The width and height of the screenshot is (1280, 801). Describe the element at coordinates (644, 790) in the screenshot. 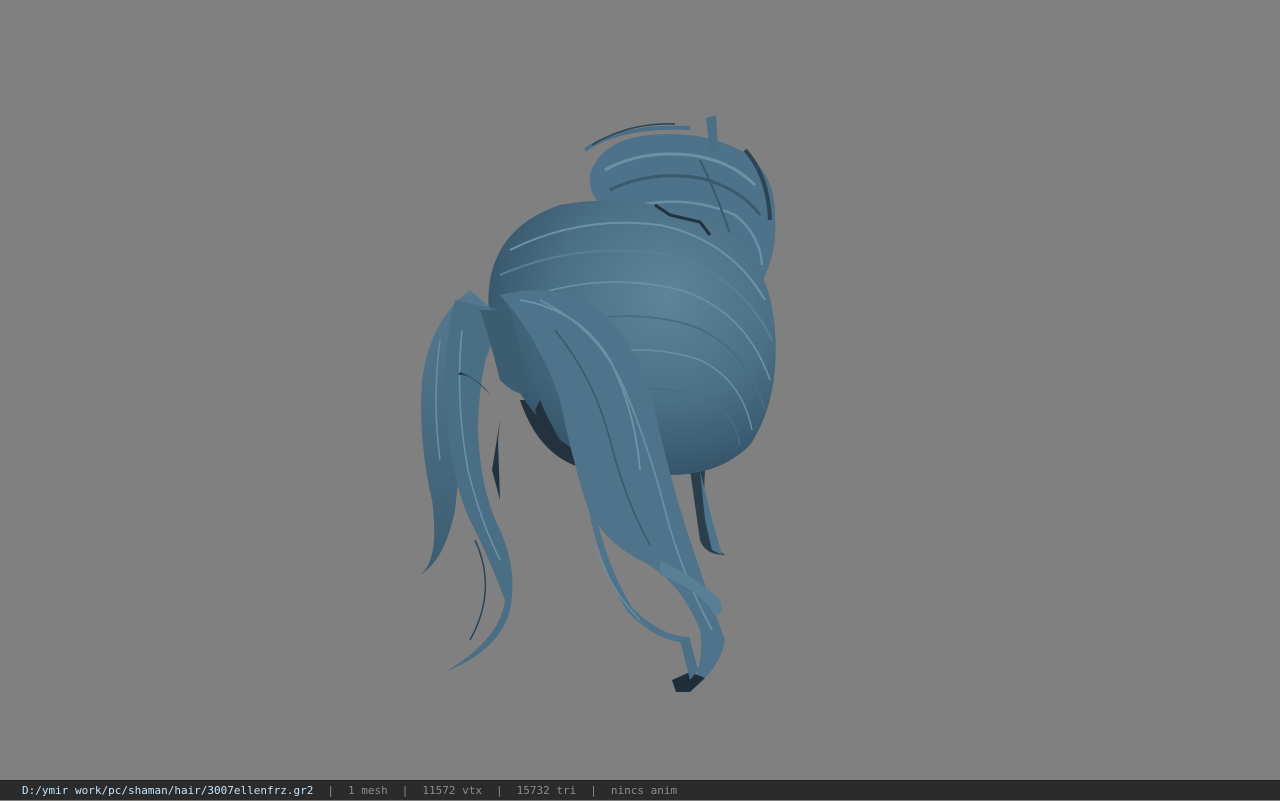

I see `animation-status-label: nincs anim` at that location.